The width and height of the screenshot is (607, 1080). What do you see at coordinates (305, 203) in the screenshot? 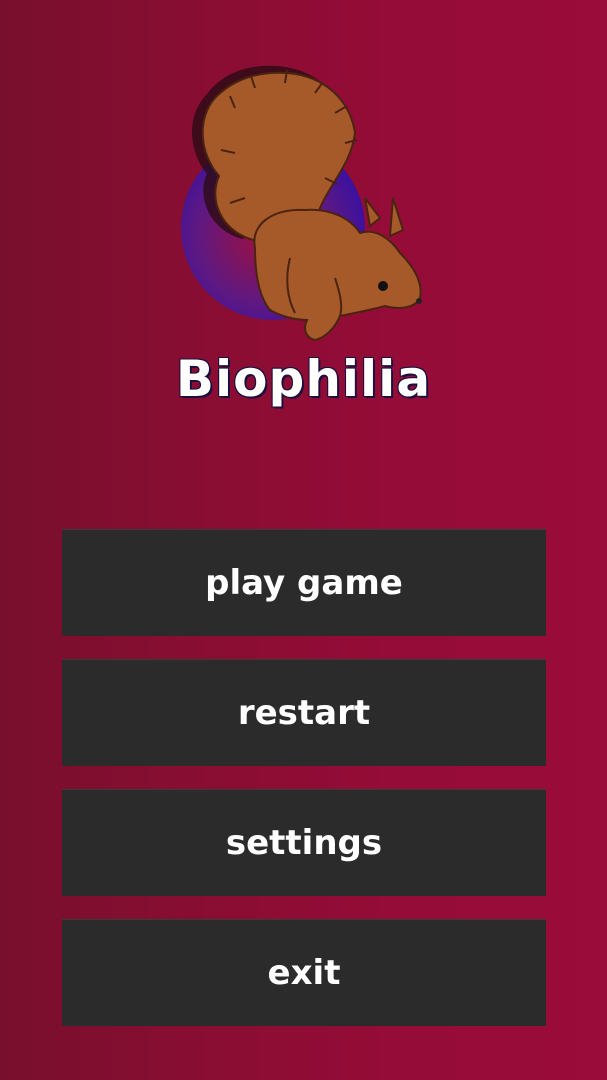
I see `squirrel-logo-icon` at bounding box center [305, 203].